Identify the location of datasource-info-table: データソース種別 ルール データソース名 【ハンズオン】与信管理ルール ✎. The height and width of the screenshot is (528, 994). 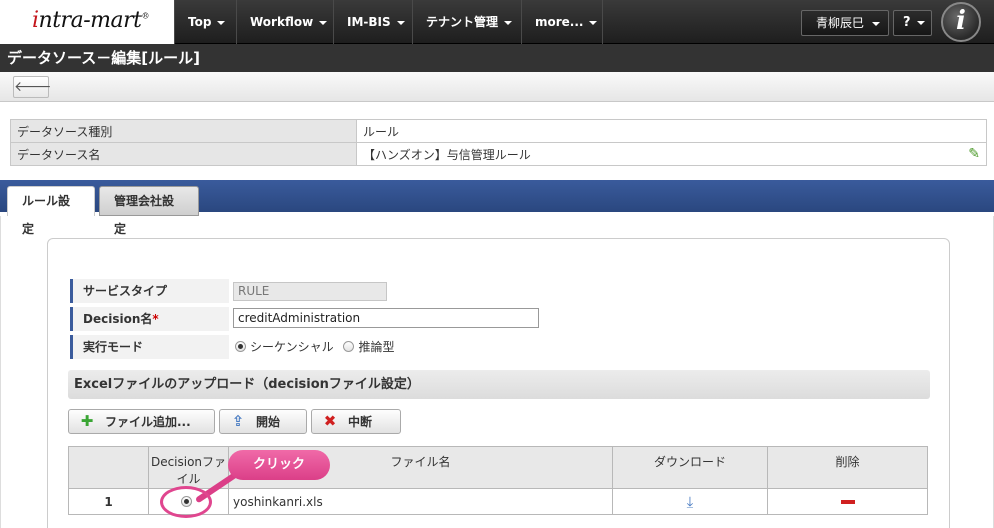
(498, 142).